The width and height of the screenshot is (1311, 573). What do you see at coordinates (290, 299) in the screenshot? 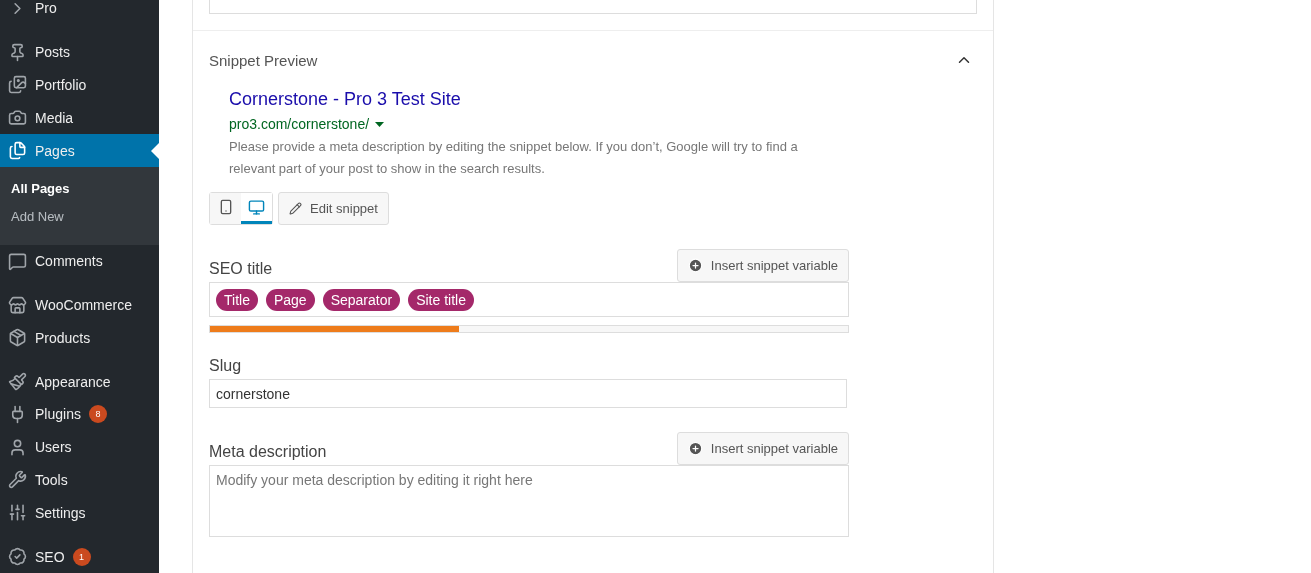
I see `variable-tag: Page` at bounding box center [290, 299].